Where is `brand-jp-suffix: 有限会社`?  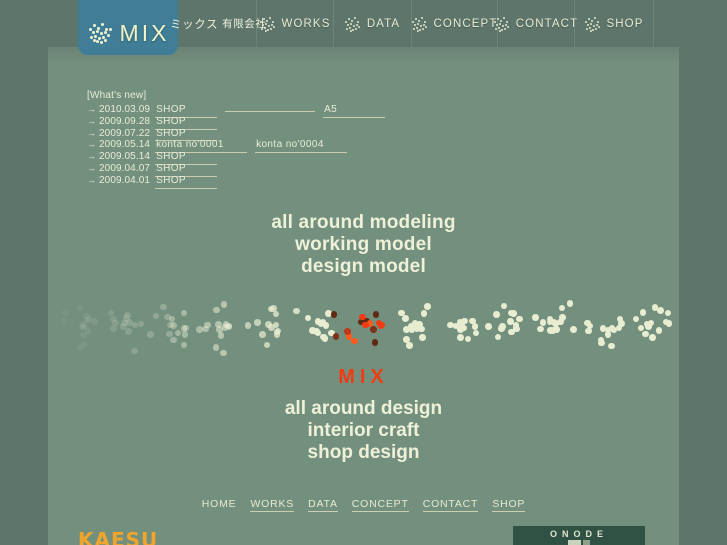
brand-jp-suffix: 有限会社 is located at coordinates (244, 24).